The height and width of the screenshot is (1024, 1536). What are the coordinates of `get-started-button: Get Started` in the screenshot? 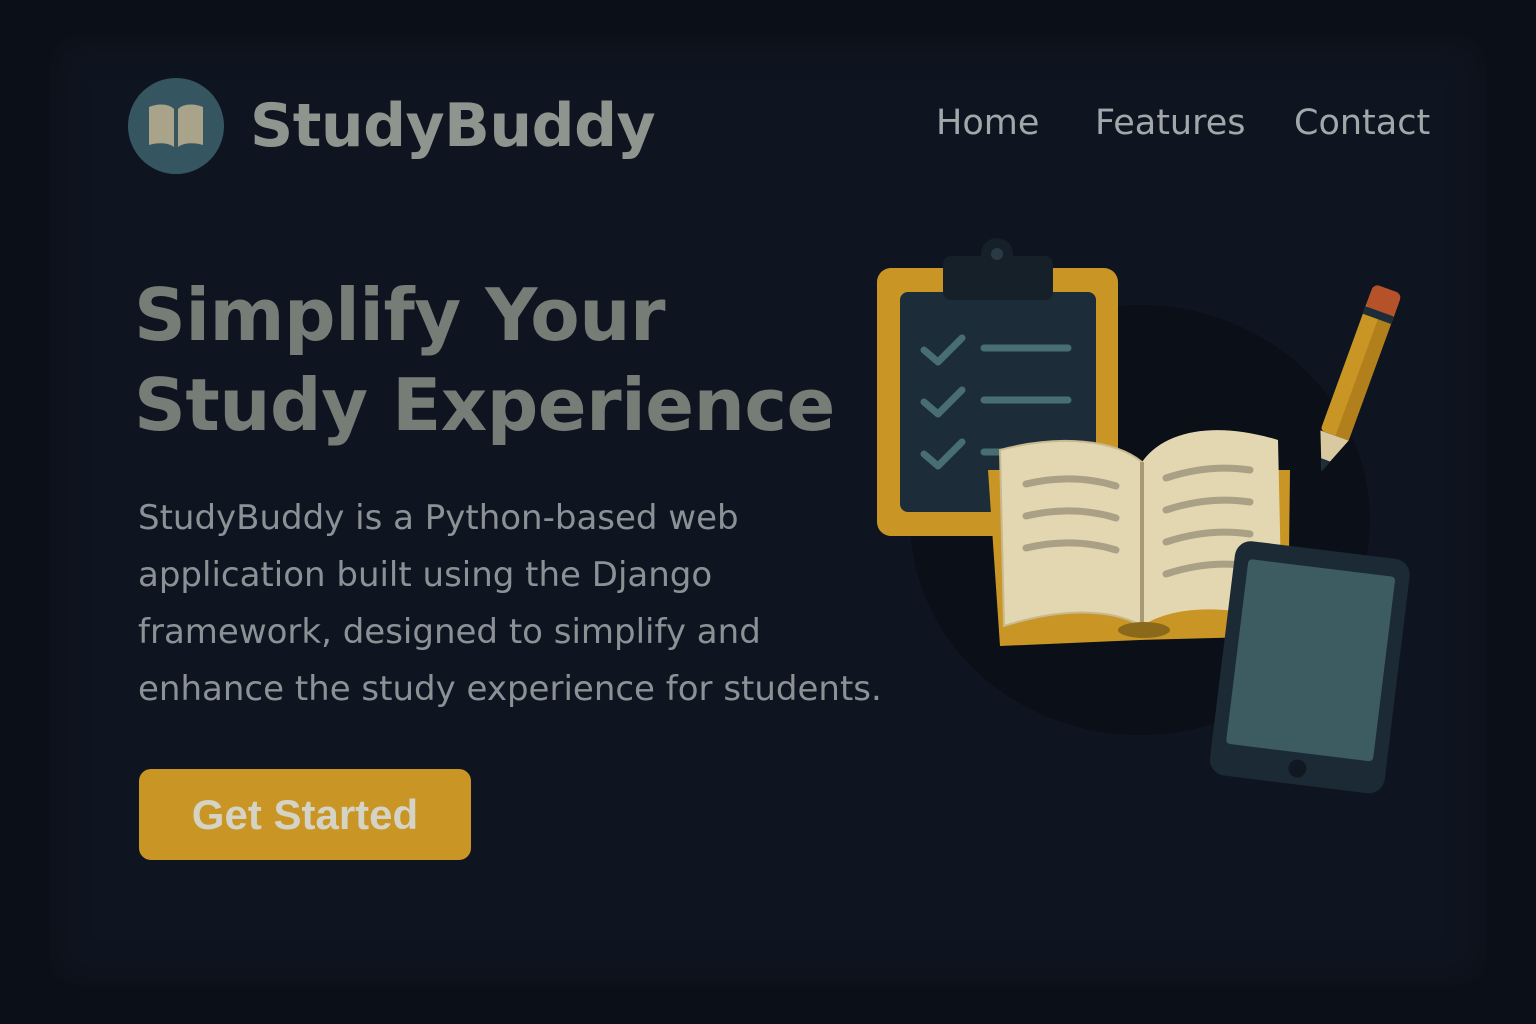 It's located at (305, 814).